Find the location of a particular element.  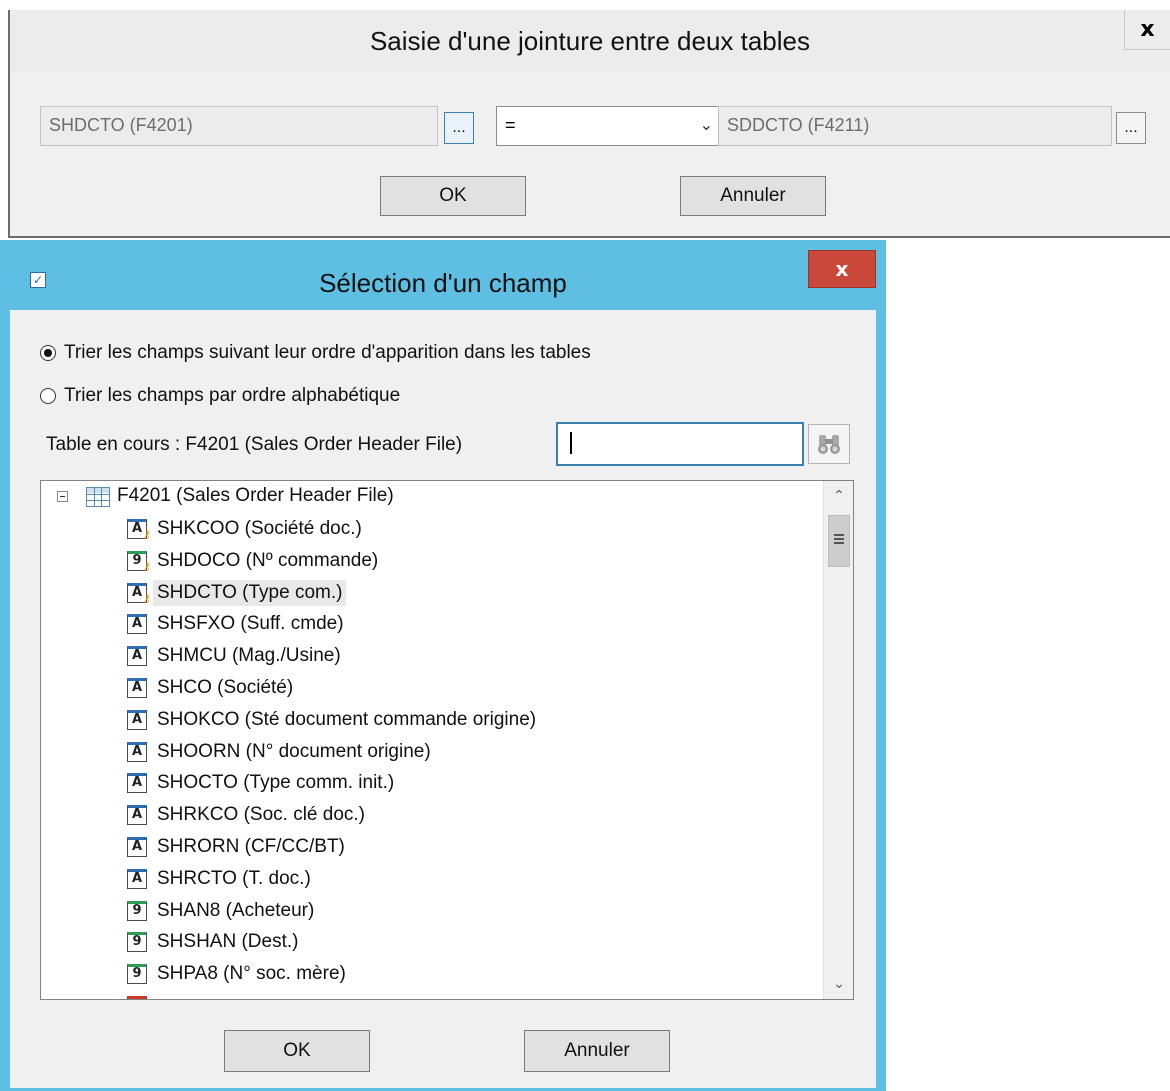

field-selection-title: Sélection d'un champ is located at coordinates (443, 283).